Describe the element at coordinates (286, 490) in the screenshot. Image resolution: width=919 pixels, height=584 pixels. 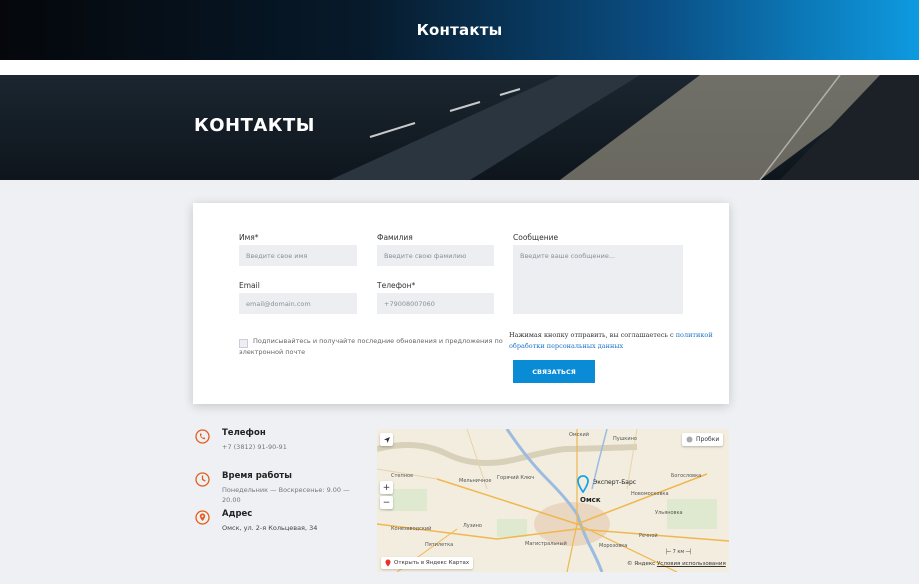
I see `hours-line1: Понедельник — Воскресенье: 9.00 —` at that location.